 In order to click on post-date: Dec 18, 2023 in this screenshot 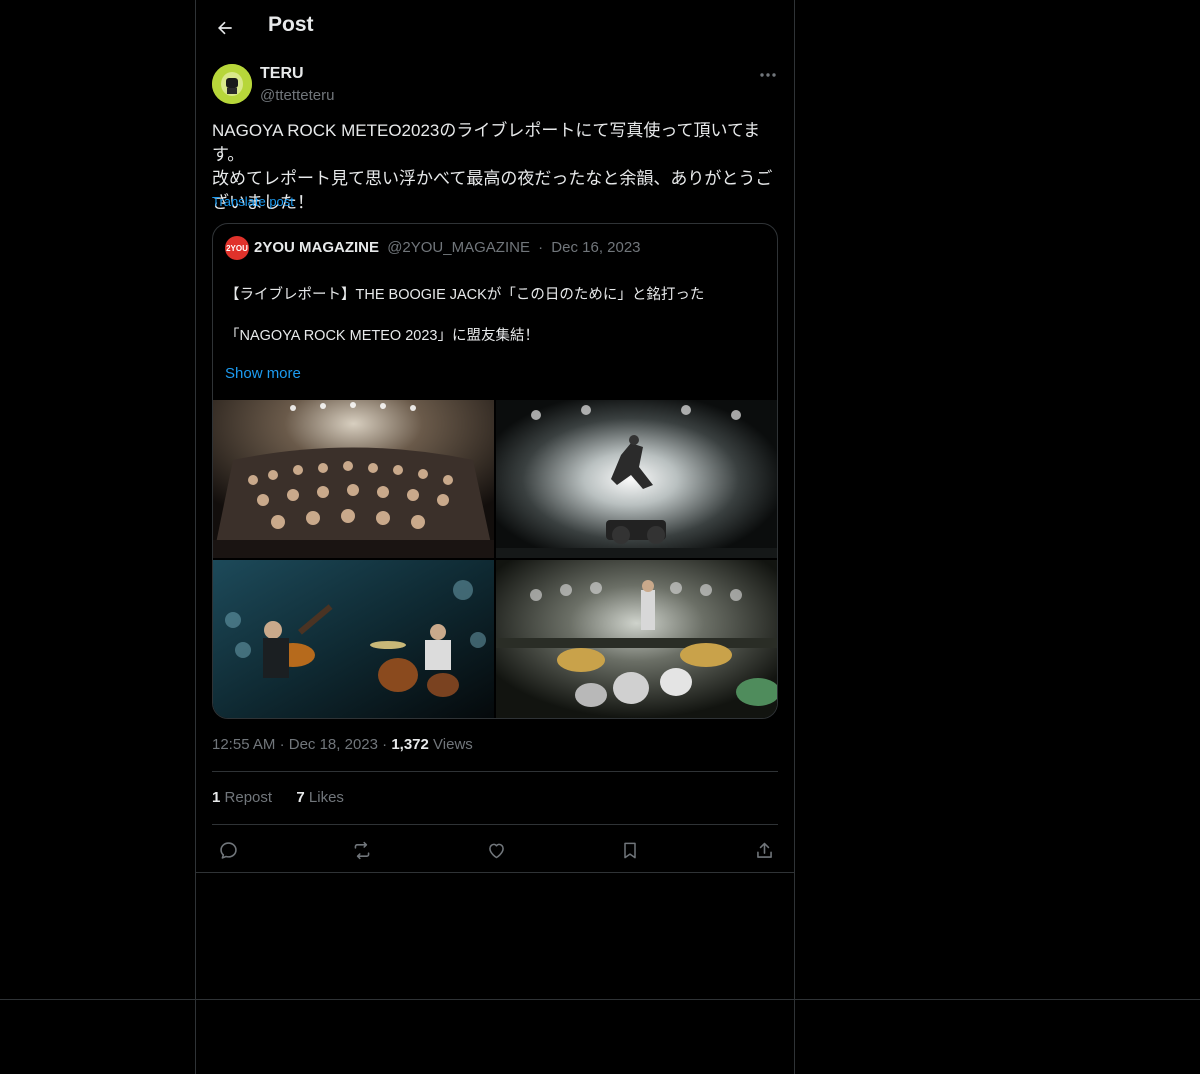, I will do `click(333, 744)`.